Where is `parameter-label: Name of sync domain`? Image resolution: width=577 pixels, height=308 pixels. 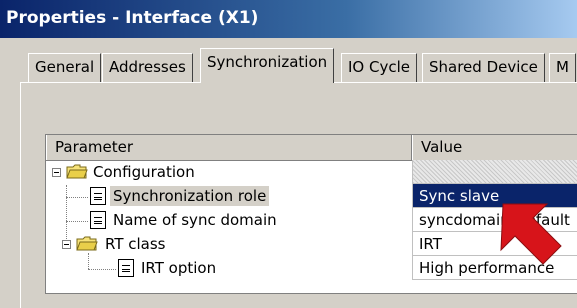
parameter-label: Name of sync domain is located at coordinates (195, 220).